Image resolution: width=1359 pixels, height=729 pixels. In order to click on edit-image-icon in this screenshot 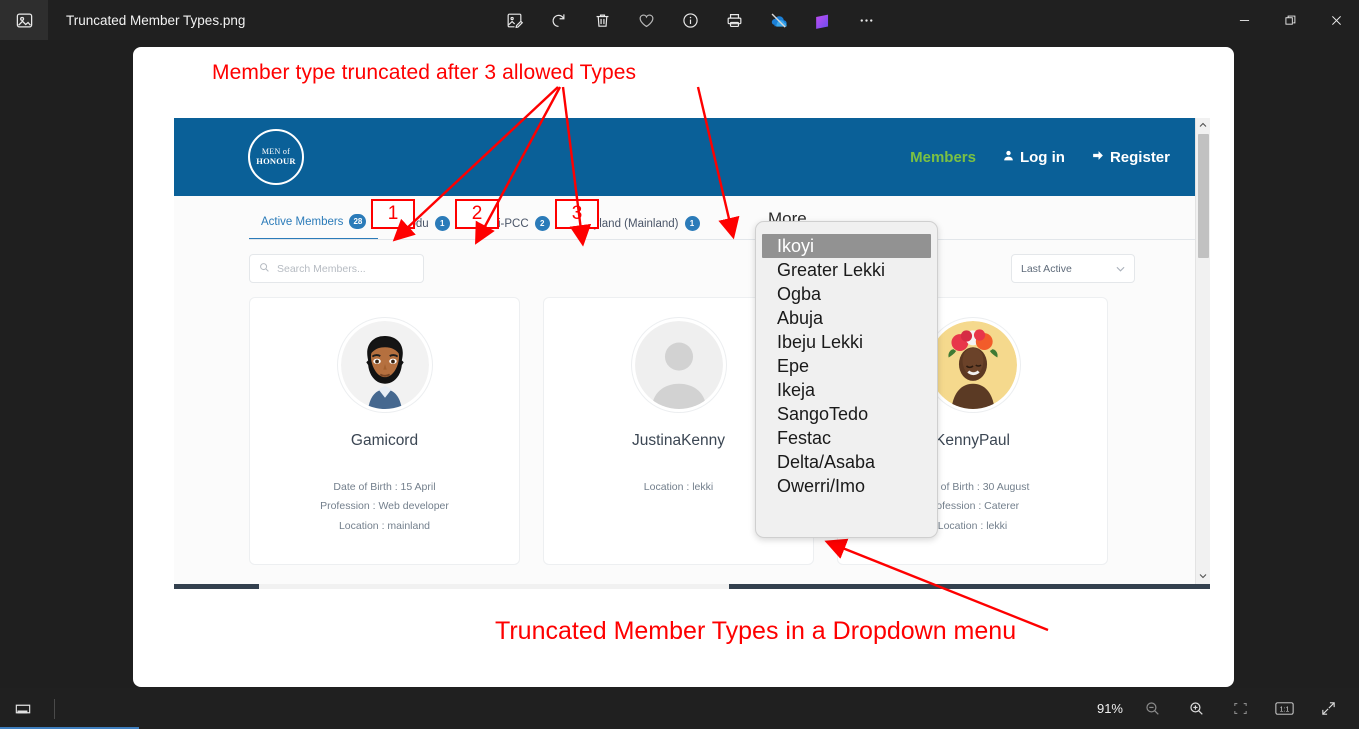, I will do `click(514, 20)`.